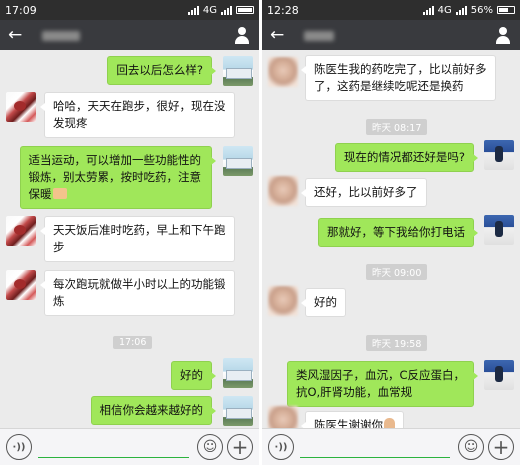 This screenshot has width=520, height=465. Describe the element at coordinates (397, 272) in the screenshot. I see `timestamp: 昨天 09:00` at that location.